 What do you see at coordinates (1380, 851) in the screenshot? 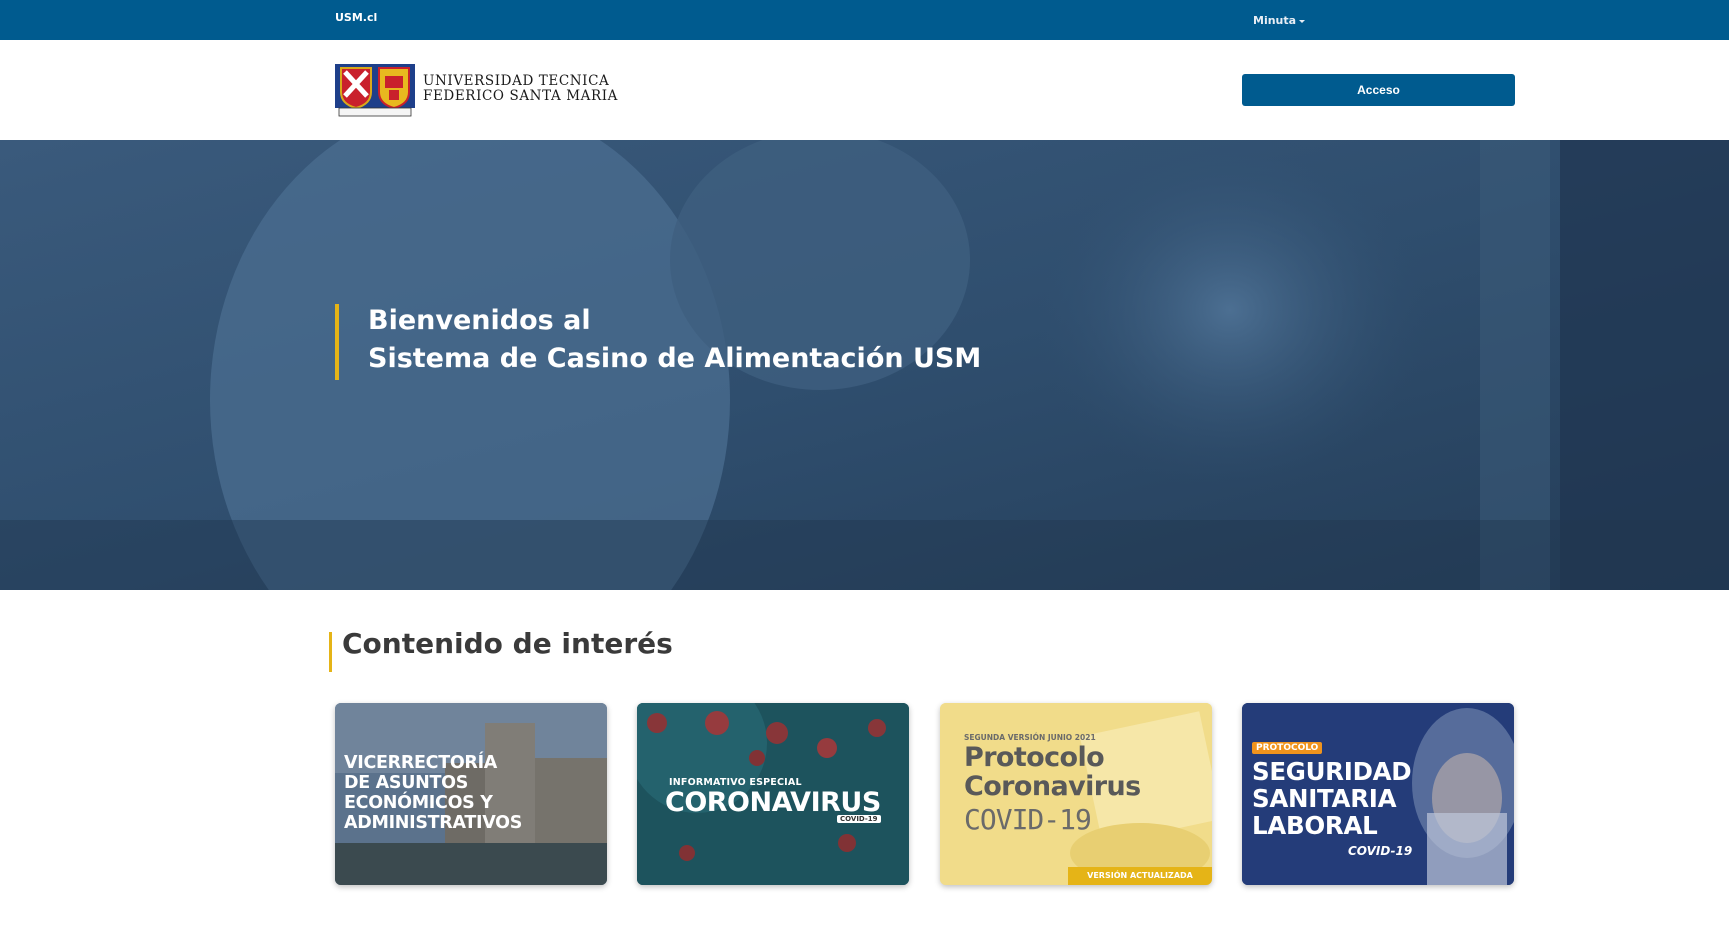
I see `card-seguridad-subtitle: COVID-19` at bounding box center [1380, 851].